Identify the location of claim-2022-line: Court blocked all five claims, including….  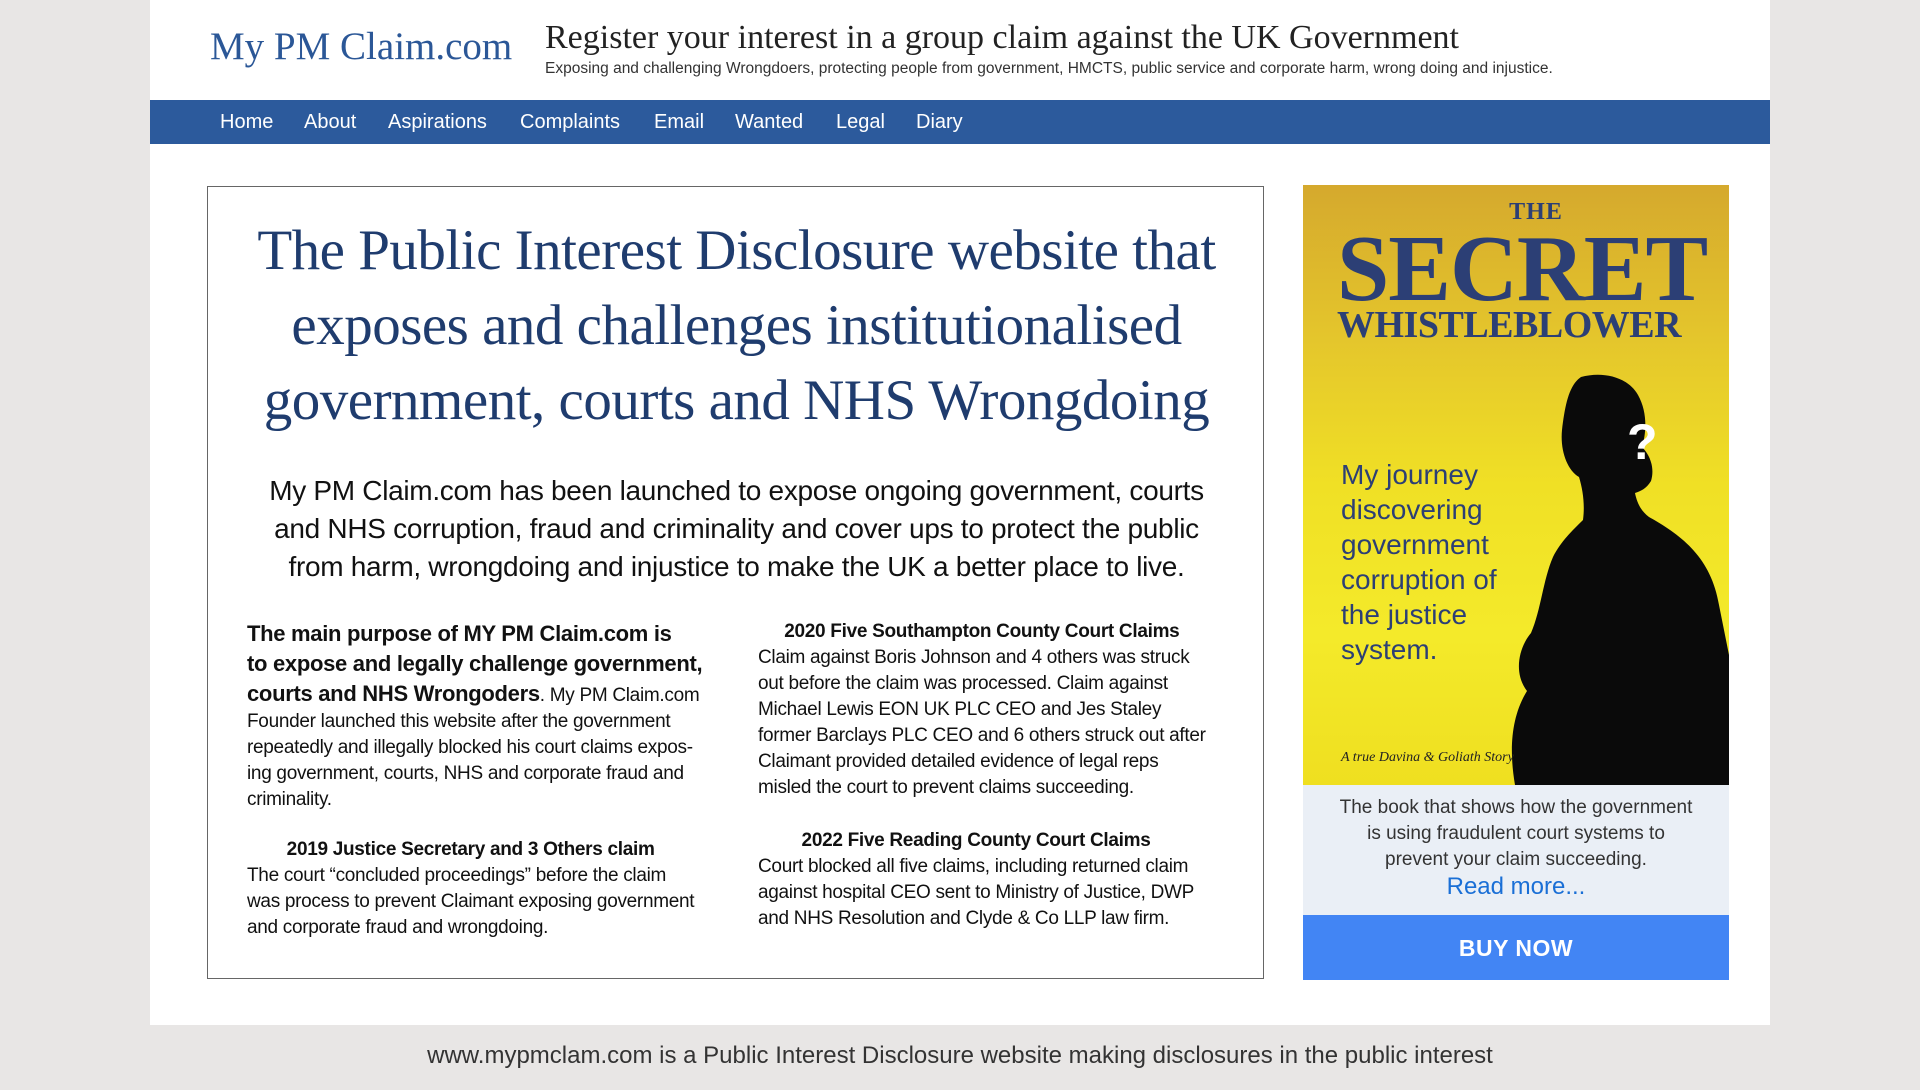
(973, 866).